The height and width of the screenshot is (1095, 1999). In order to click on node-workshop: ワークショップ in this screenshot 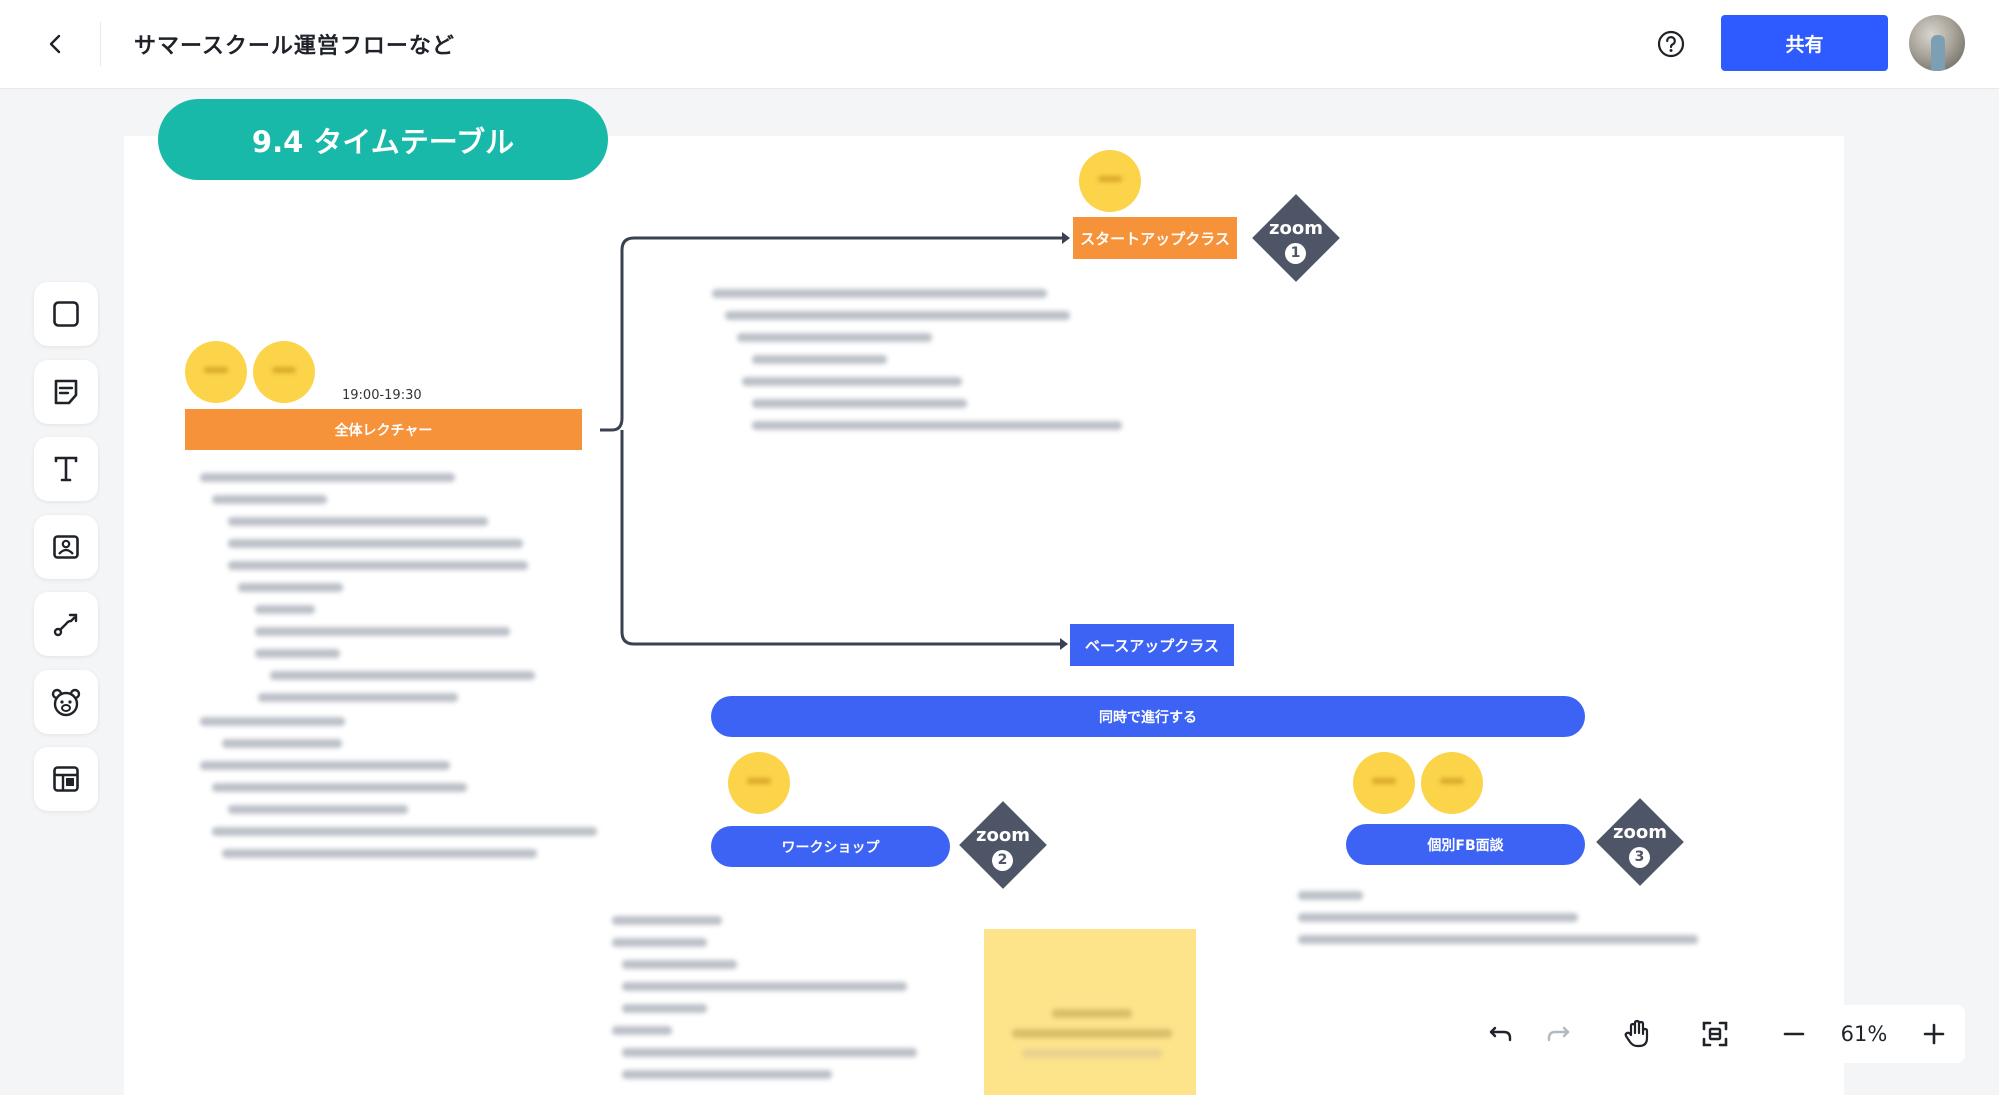, I will do `click(830, 846)`.